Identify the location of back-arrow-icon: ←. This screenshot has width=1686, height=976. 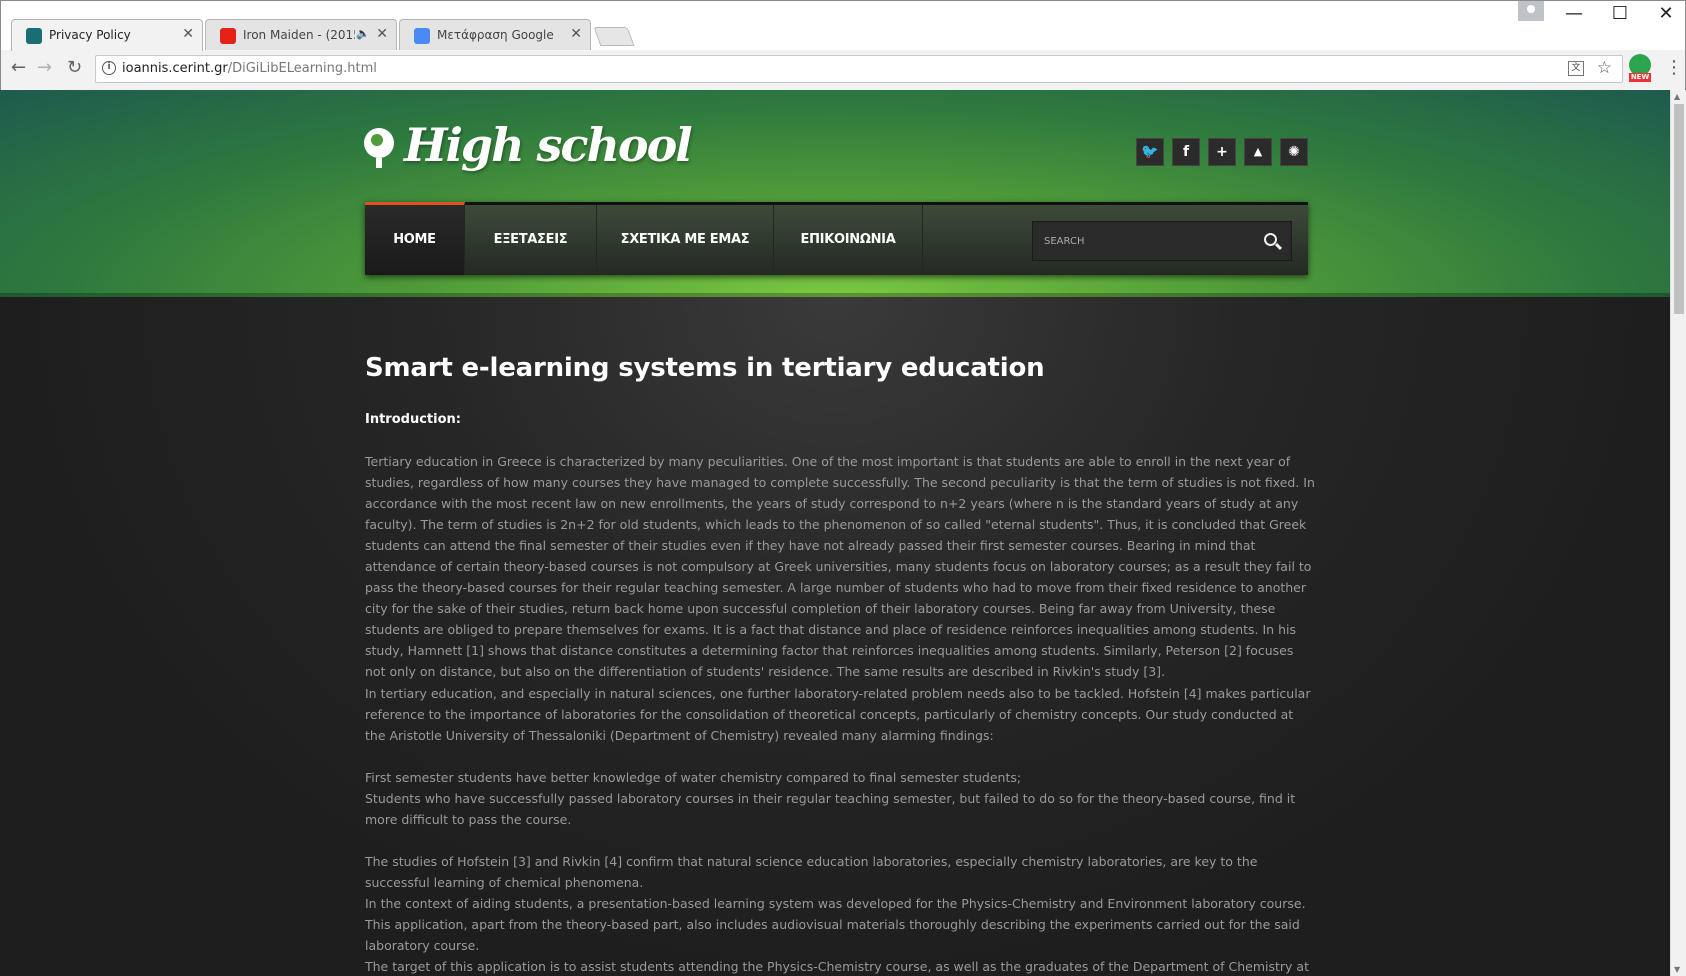
(18, 67).